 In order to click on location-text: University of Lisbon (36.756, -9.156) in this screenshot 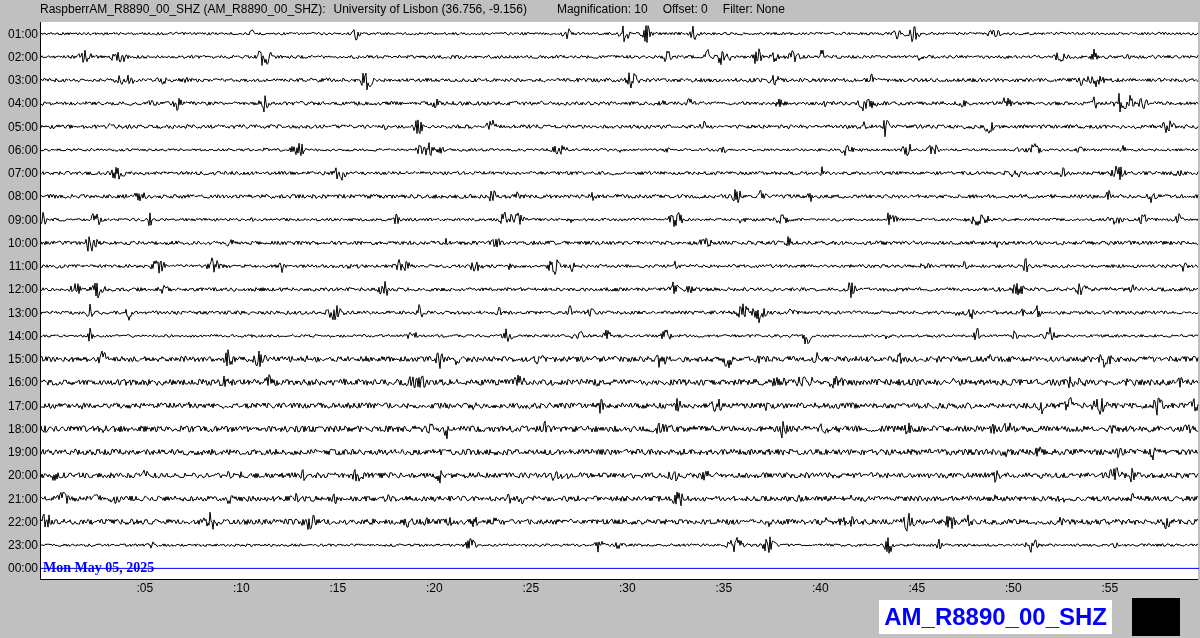, I will do `click(430, 9)`.